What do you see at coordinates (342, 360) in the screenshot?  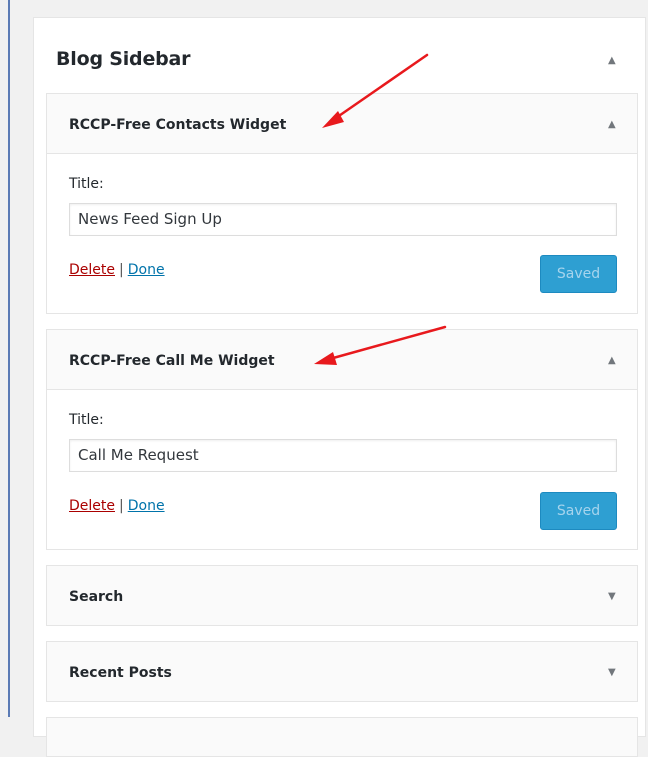 I see `widget-call-me-header: RCCP-Free Call Me Widget ▲` at bounding box center [342, 360].